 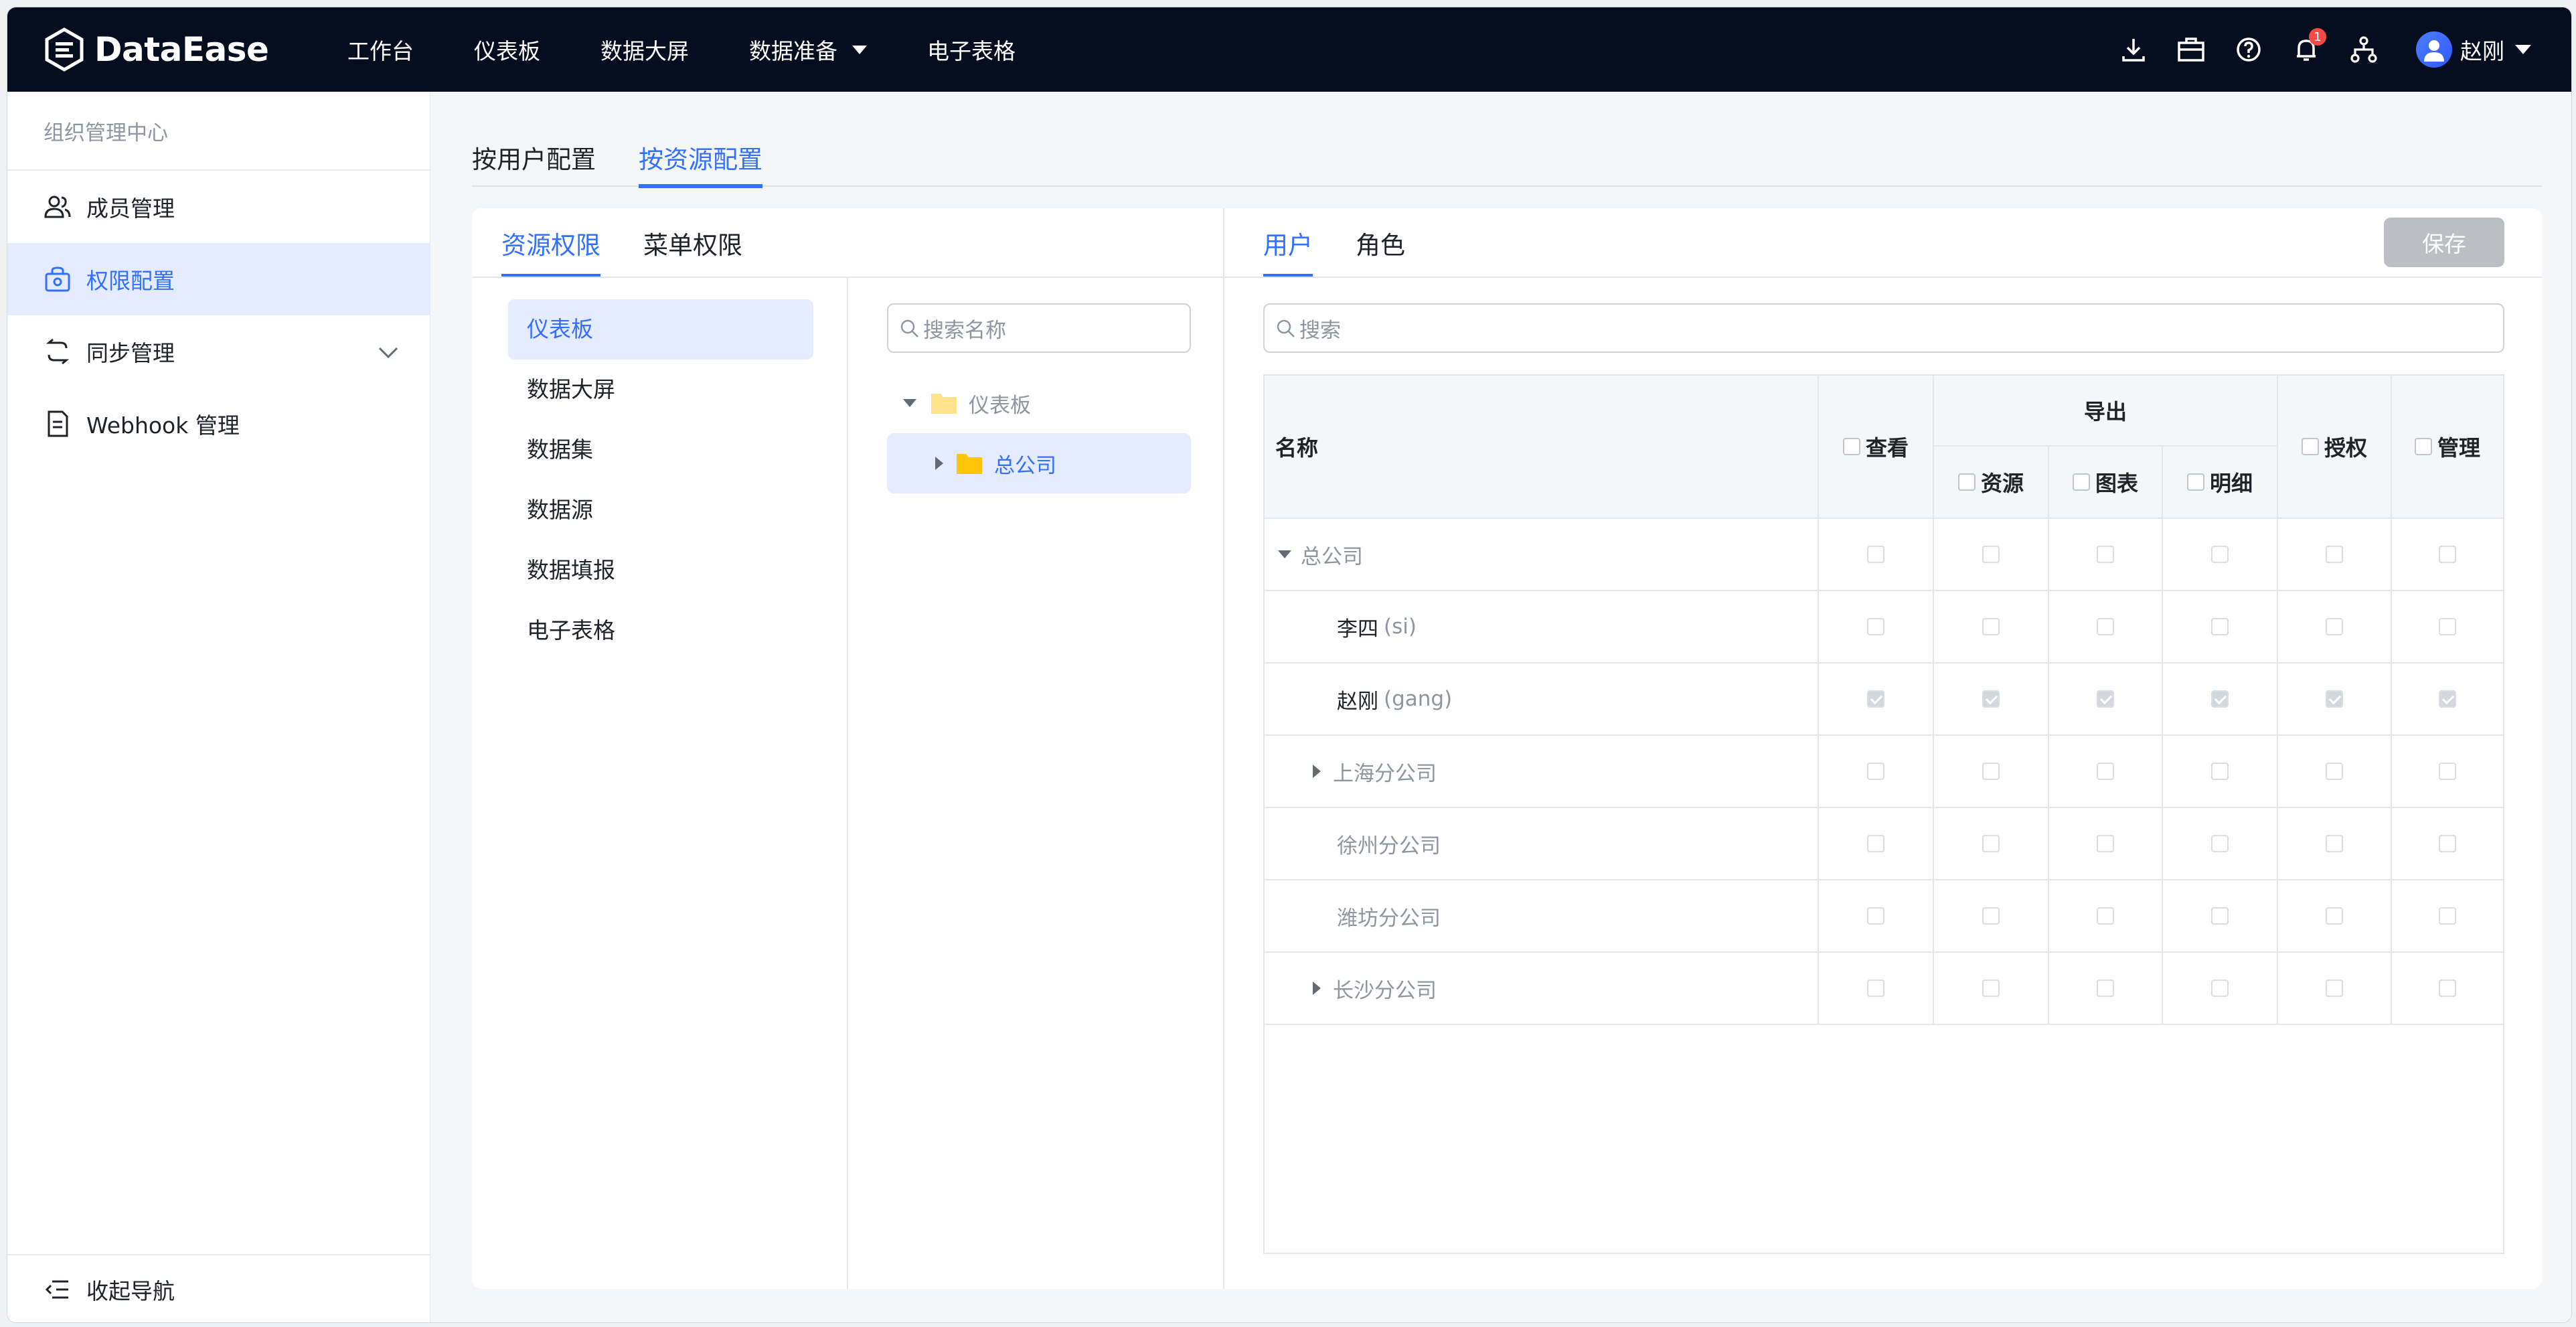 What do you see at coordinates (1884, 328) in the screenshot?
I see `user-search-input: 搜索` at bounding box center [1884, 328].